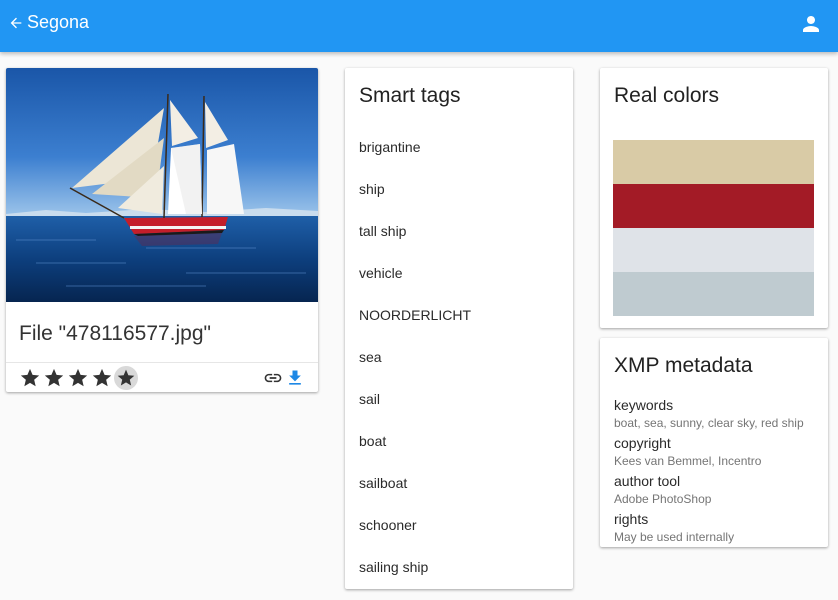 This screenshot has width=838, height=600. What do you see at coordinates (642, 443) in the screenshot?
I see `xmp-field-key: copyright` at bounding box center [642, 443].